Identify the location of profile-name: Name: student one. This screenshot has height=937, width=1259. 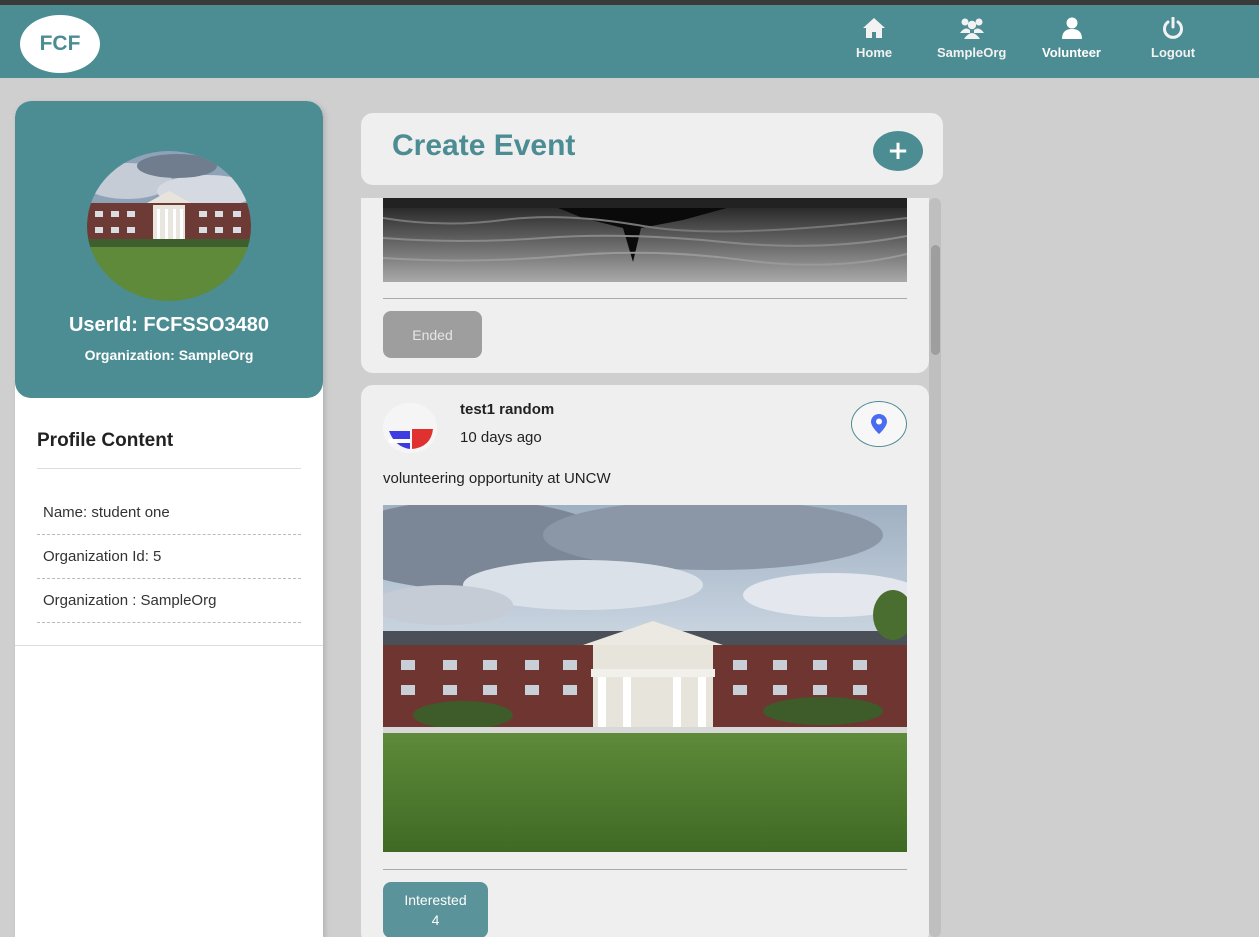
(169, 513).